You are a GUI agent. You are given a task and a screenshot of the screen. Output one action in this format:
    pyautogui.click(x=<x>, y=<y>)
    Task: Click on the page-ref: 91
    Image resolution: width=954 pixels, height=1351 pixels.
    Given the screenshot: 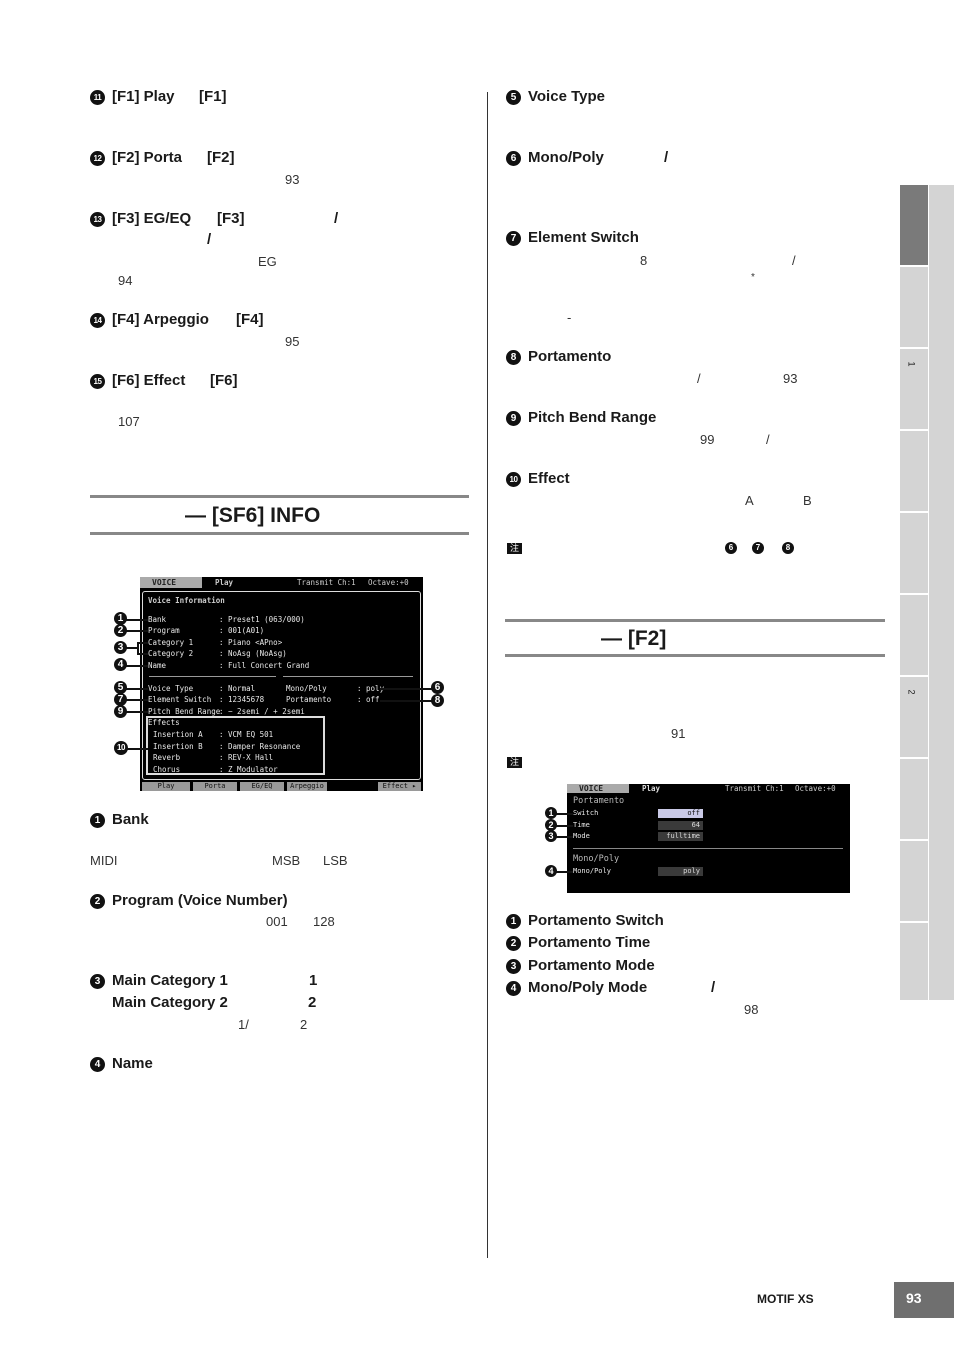 What is the action you would take?
    pyautogui.click(x=678, y=733)
    